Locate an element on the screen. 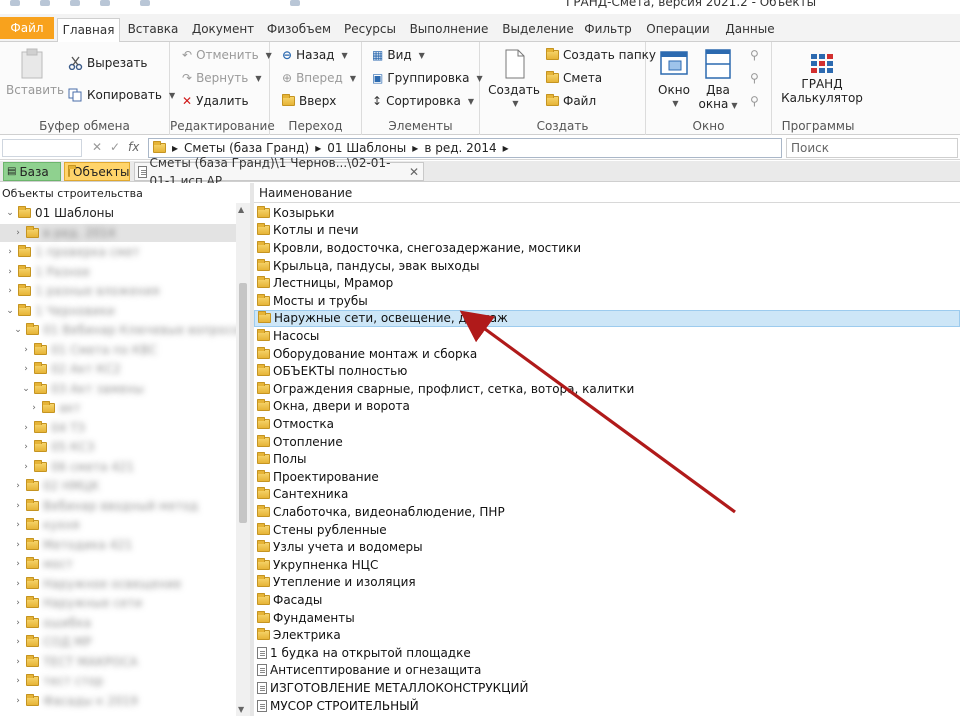 The width and height of the screenshot is (960, 716). list-item-folder: Окна, двери и ворота is located at coordinates (607, 407).